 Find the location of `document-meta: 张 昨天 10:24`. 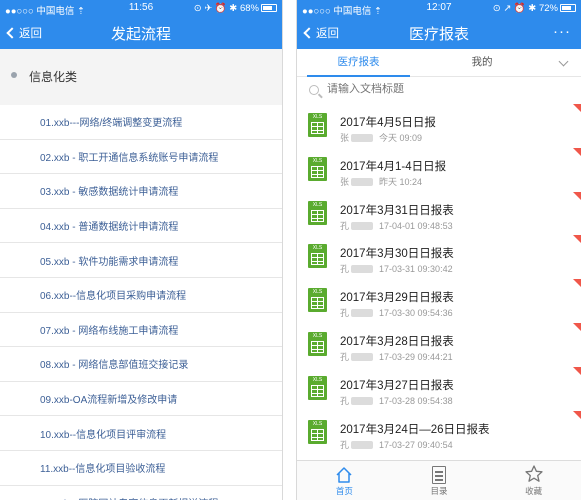

document-meta: 张 昨天 10:24 is located at coordinates (381, 181).